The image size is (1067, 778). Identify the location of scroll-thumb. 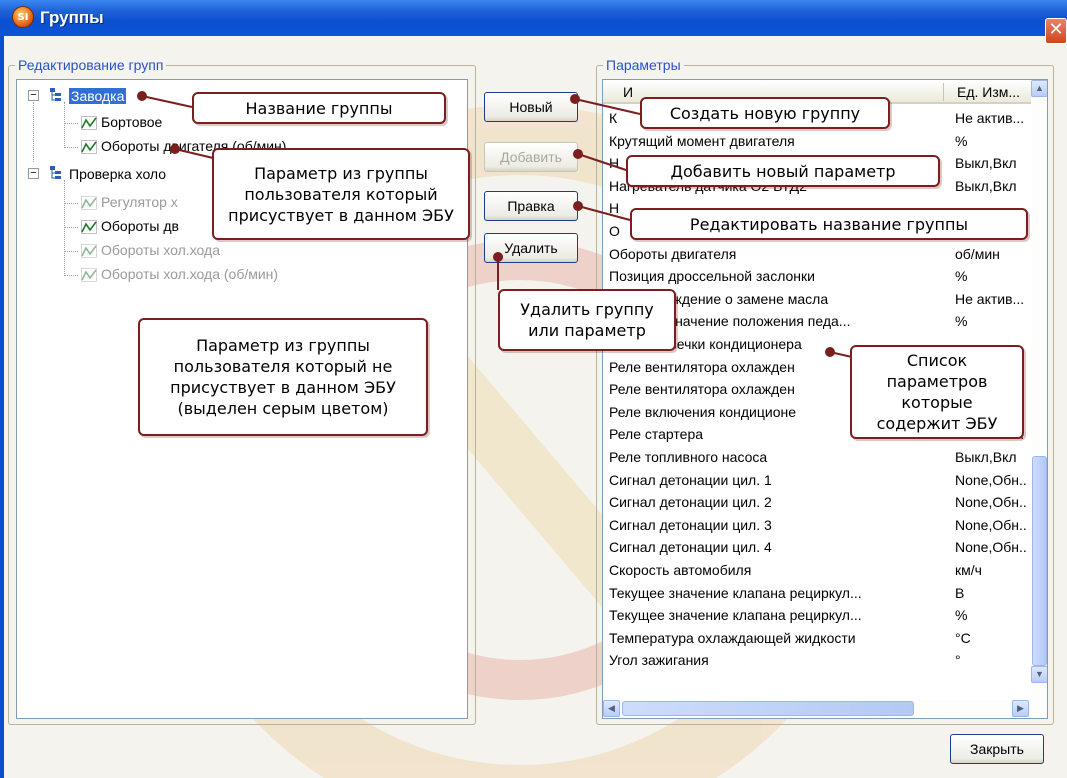
(1039, 561).